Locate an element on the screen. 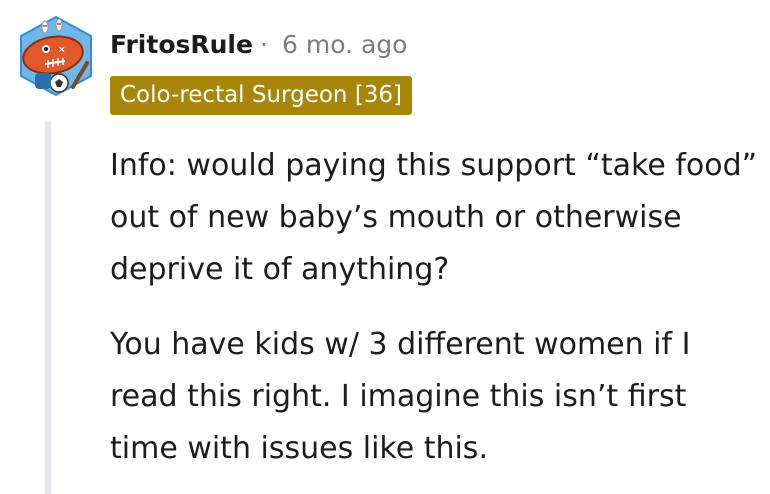 This screenshot has width=770, height=494. comment-timestamp: 6 mo. ago is located at coordinates (344, 45).